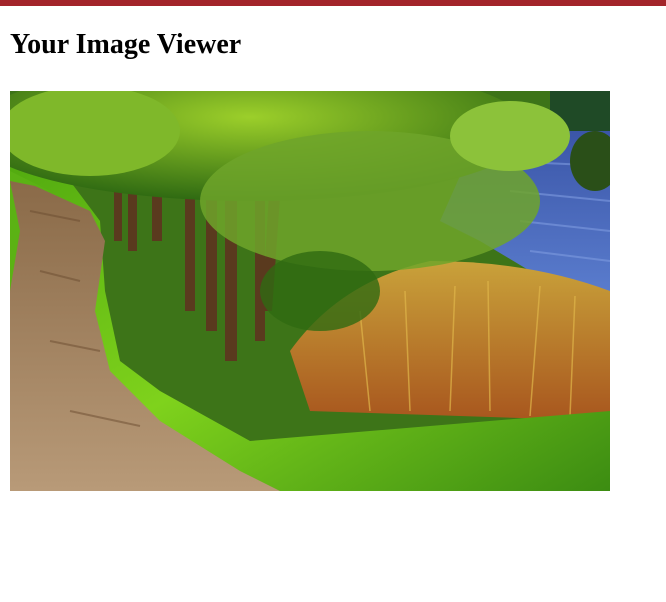  I want to click on page-title: Your Image Viewer, so click(126, 44).